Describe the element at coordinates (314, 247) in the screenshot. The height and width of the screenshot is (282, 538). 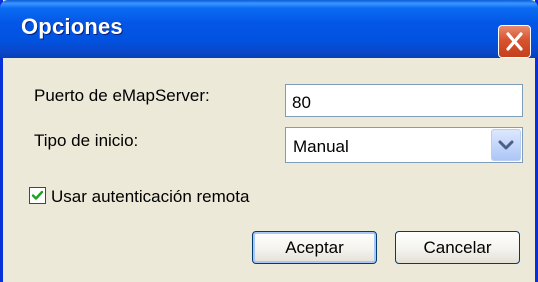
I see `accept-button: Aceptar` at that location.